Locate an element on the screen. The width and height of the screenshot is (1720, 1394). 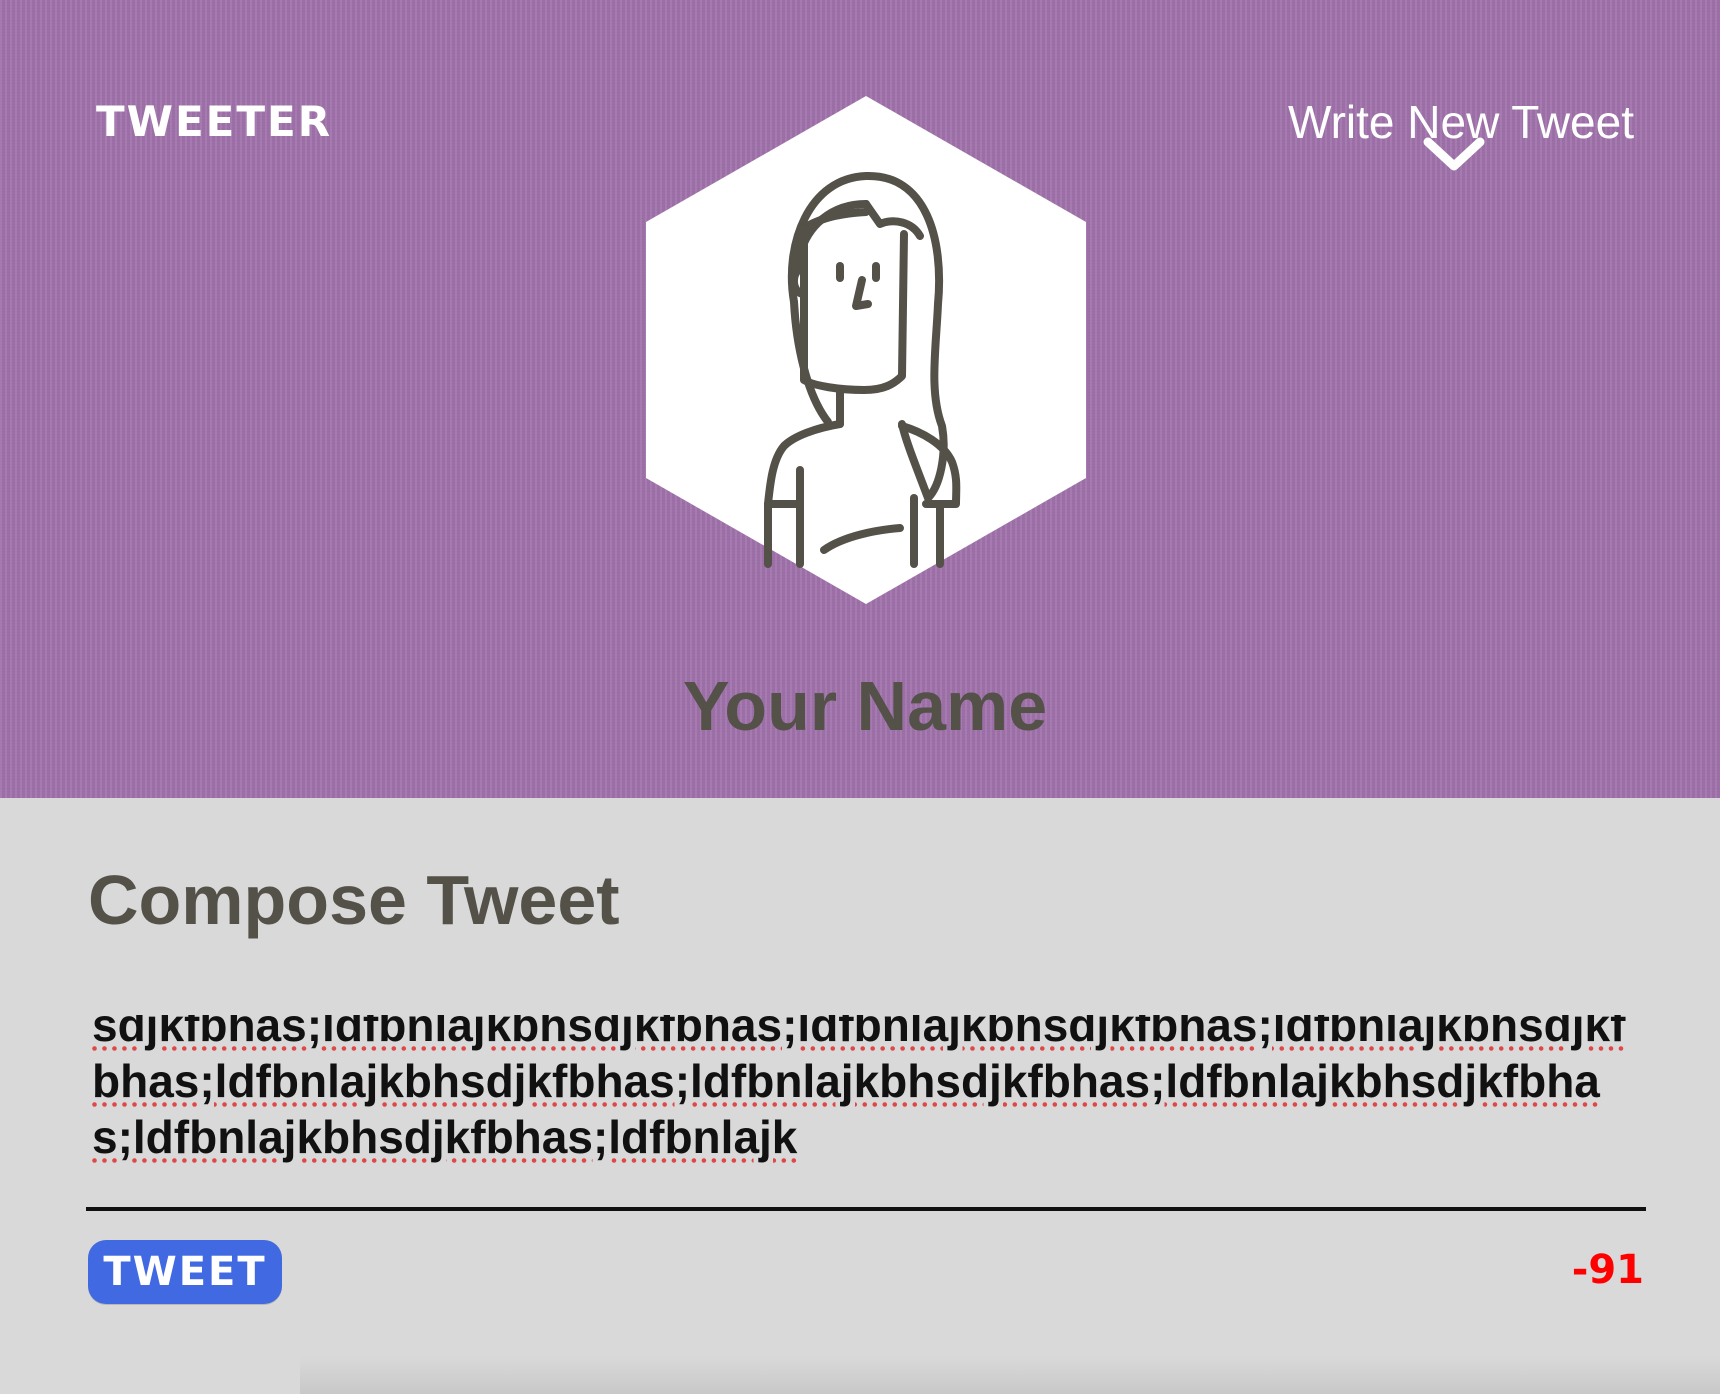
compose-title: Compose Tweet is located at coordinates (354, 900).